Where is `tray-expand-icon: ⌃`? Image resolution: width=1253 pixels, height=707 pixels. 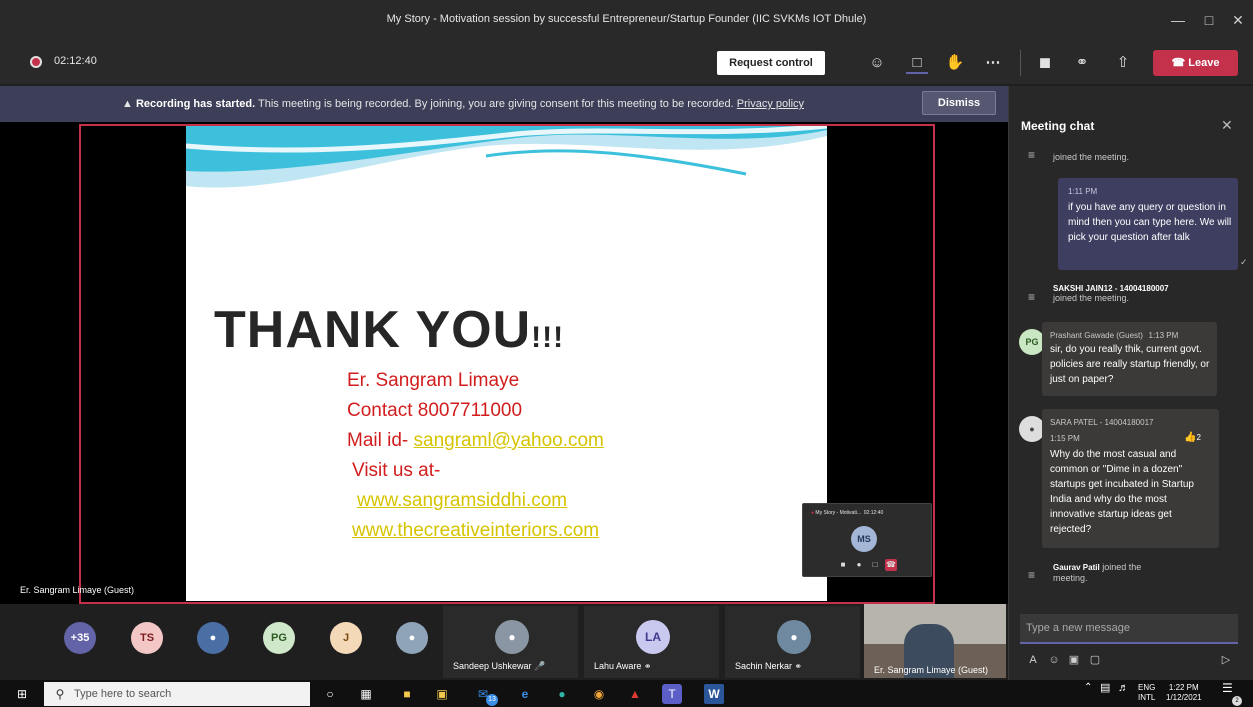 tray-expand-icon: ⌃ is located at coordinates (1088, 688).